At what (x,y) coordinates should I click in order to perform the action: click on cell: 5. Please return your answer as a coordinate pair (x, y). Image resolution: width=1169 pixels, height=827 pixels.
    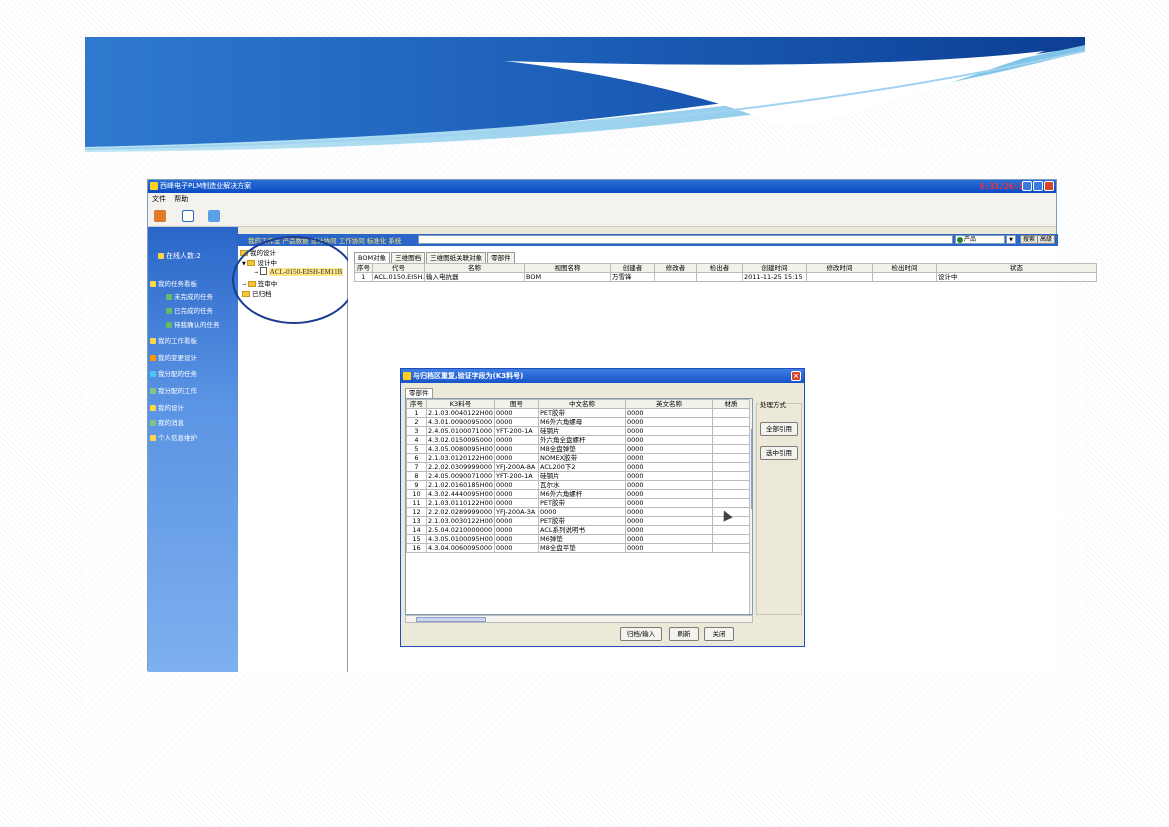
    Looking at the image, I should click on (416, 449).